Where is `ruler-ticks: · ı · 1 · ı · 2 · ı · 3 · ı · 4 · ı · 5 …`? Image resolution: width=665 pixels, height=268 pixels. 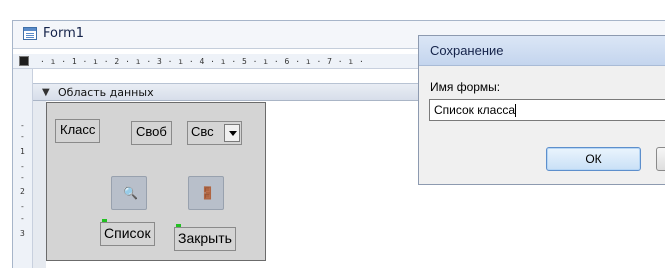
ruler-ticks: · ı · 1 · ı · 2 · ı · 3 · ı · 4 · ı · 5 … is located at coordinates (202, 61).